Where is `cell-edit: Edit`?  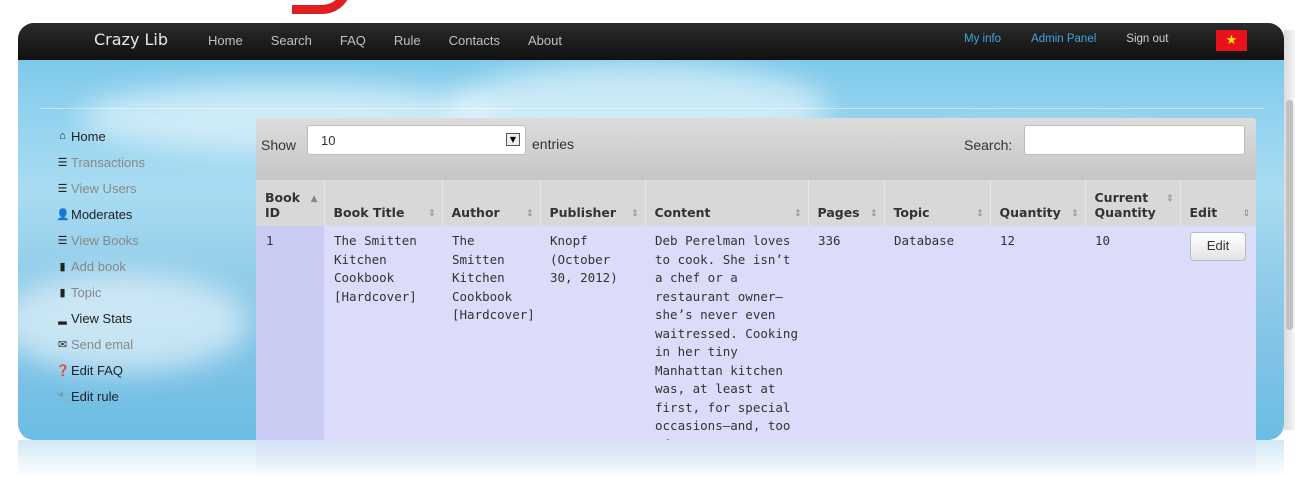 cell-edit: Edit is located at coordinates (1218, 333).